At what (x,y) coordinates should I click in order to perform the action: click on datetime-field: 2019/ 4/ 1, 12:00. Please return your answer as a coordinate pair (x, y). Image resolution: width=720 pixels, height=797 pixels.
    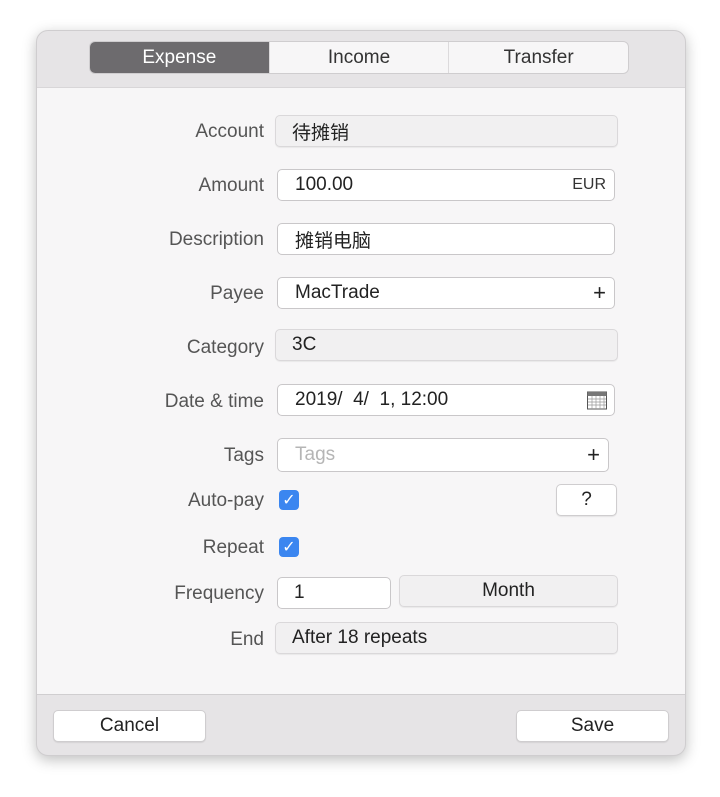
    Looking at the image, I should click on (446, 400).